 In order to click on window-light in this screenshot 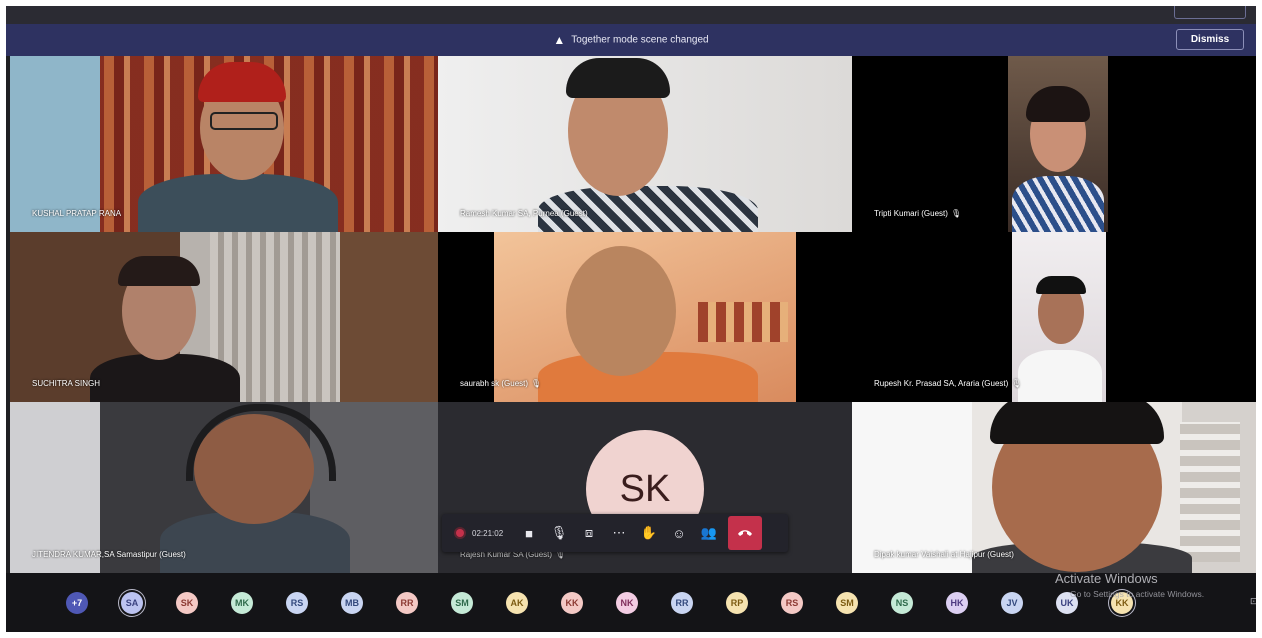, I will do `click(55, 144)`.